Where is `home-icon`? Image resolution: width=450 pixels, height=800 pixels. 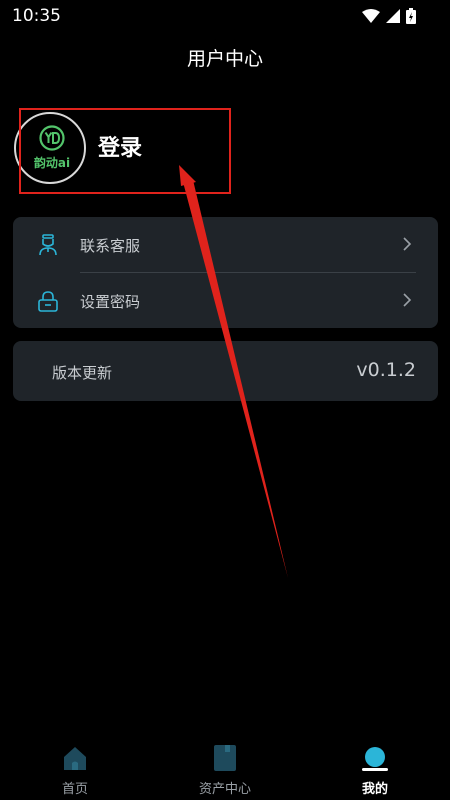 home-icon is located at coordinates (75, 758).